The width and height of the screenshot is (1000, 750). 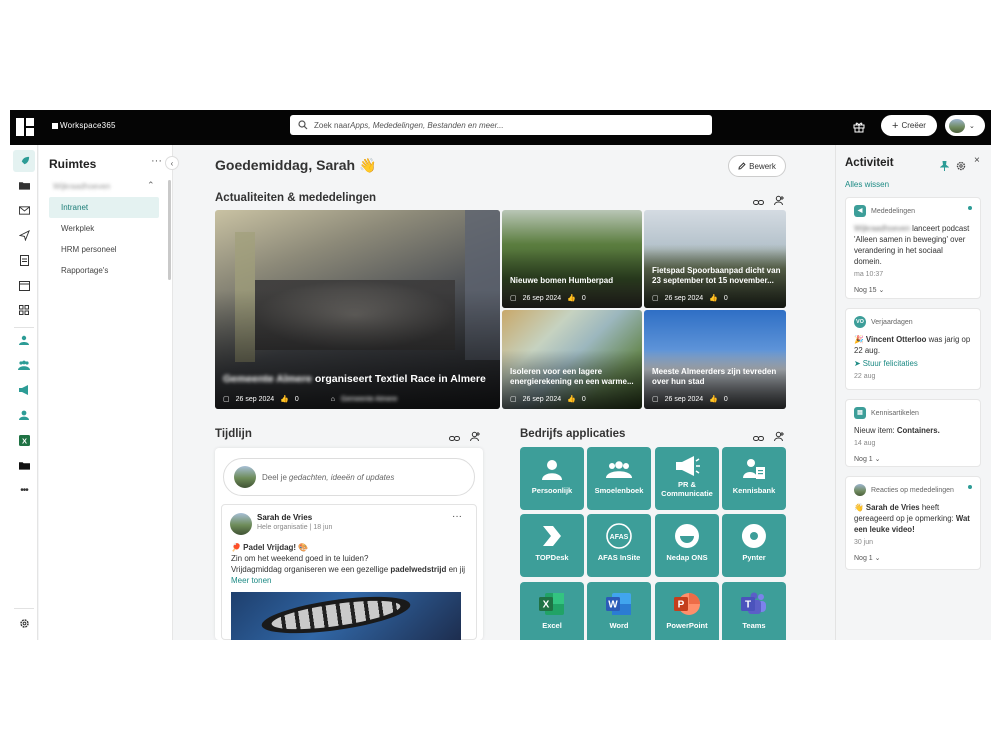 I want to click on space-item-intranet: Intranet, so click(x=104, y=207).